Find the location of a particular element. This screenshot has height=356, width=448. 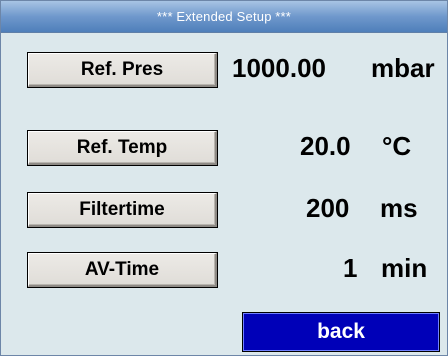

ref-pres-unit: mbar is located at coordinates (403, 68).